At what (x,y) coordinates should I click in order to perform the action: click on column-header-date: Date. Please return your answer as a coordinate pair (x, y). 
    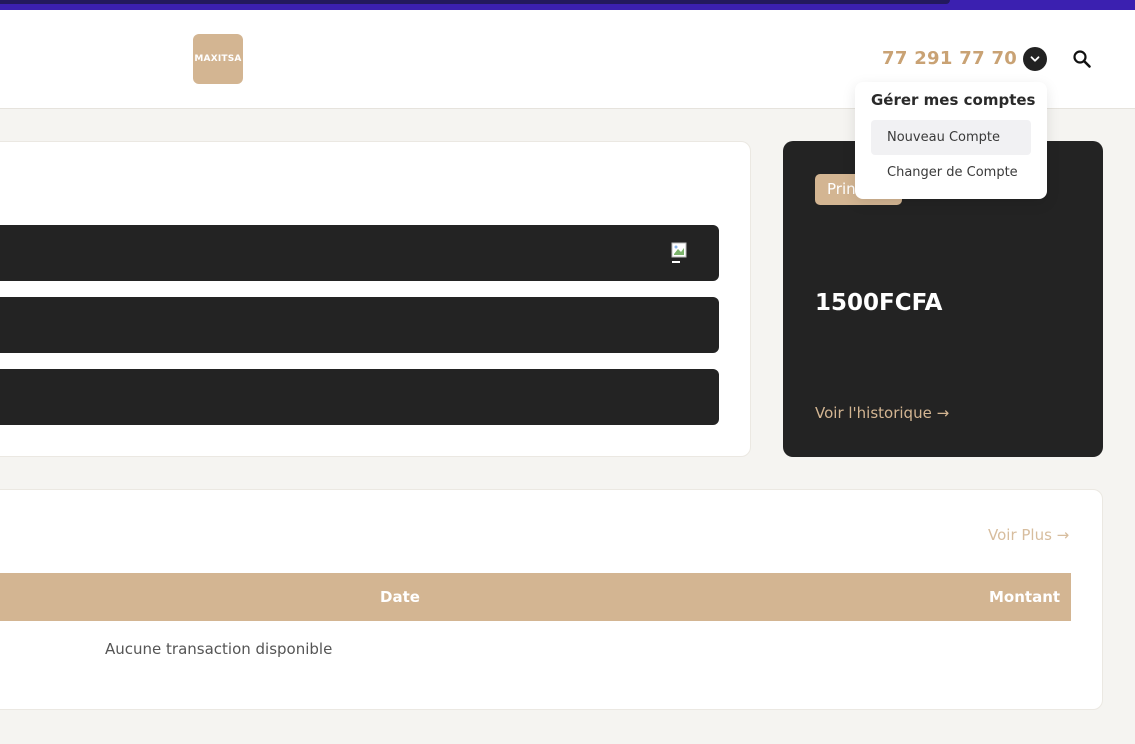
    Looking at the image, I should click on (400, 597).